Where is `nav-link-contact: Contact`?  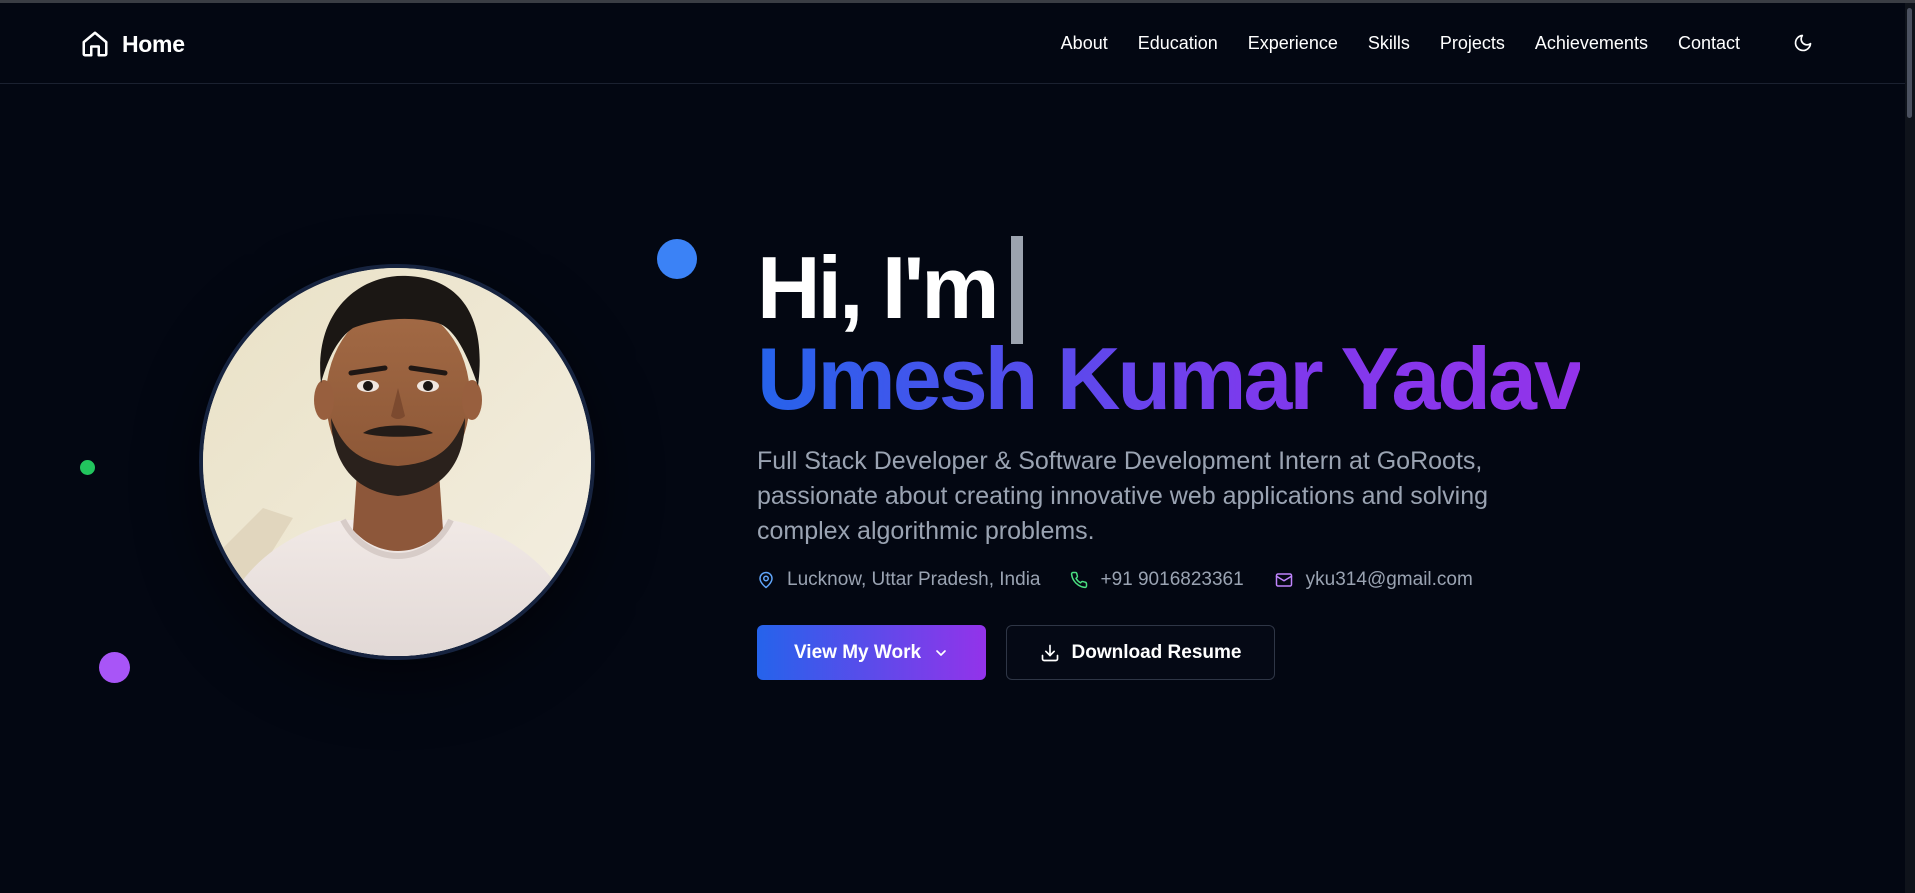 nav-link-contact: Contact is located at coordinates (1709, 43).